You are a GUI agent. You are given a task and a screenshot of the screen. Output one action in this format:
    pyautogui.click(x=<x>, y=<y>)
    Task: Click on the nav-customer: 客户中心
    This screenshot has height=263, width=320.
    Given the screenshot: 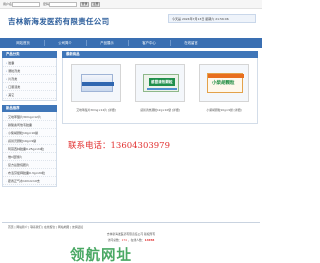 What is the action you would take?
    pyautogui.click(x=149, y=43)
    